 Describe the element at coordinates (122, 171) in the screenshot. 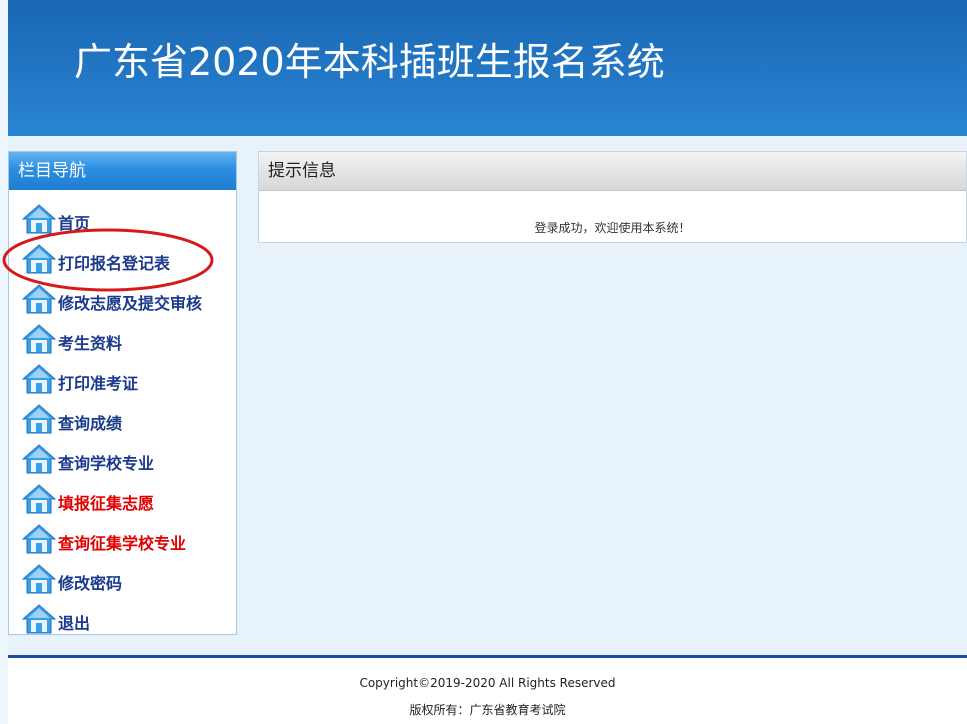

I see `sidebar-title: 栏目导航` at that location.